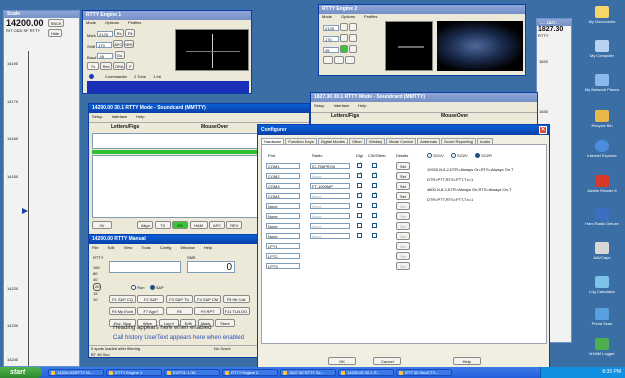 The width and height of the screenshot is (625, 378). I want to click on fkey-4: F4 S&P CM, so click(208, 299).